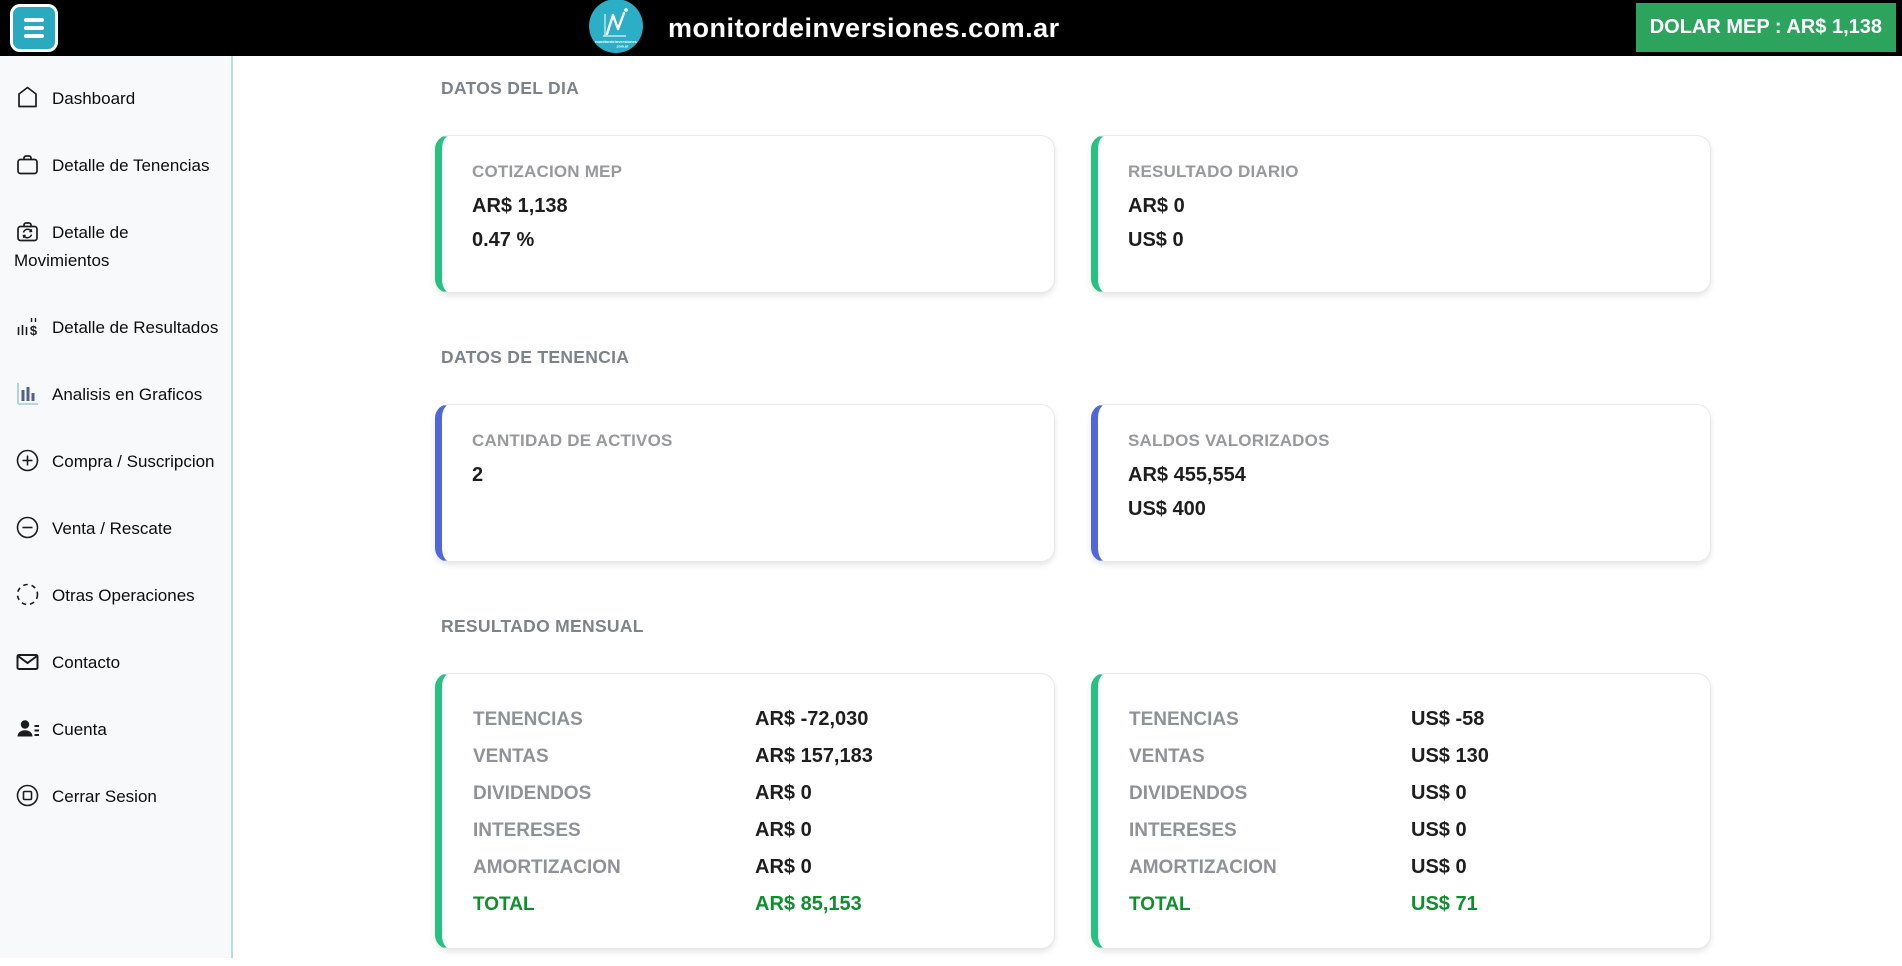 The height and width of the screenshot is (966, 1902). What do you see at coordinates (671, 719) in the screenshot?
I see `table-row: TENENCIAS AR$ -72,030` at bounding box center [671, 719].